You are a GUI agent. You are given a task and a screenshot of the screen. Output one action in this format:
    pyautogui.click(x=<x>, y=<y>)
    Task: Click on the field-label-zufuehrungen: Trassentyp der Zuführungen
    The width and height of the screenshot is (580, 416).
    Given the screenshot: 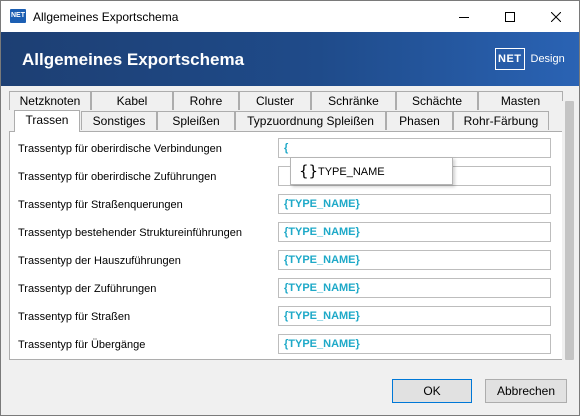 What is the action you would take?
    pyautogui.click(x=87, y=289)
    